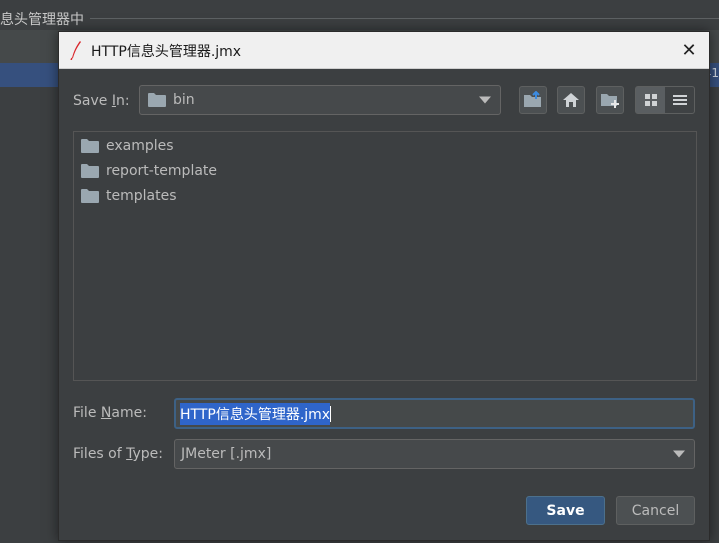 This screenshot has height=543, width=719. Describe the element at coordinates (565, 510) in the screenshot. I see `save-button: Save` at that location.